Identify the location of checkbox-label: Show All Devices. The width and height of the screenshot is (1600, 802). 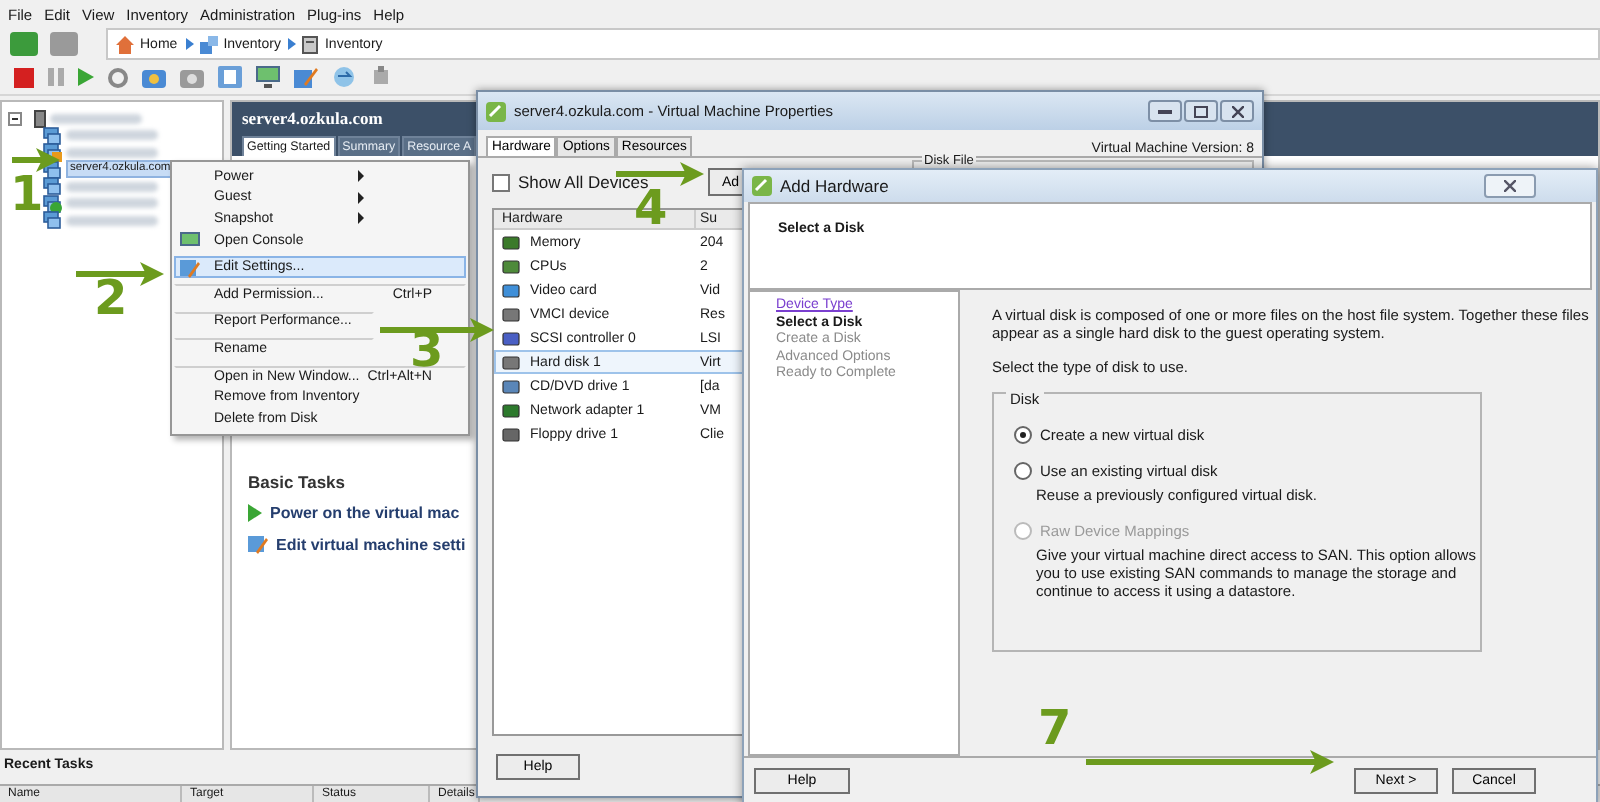
(583, 182).